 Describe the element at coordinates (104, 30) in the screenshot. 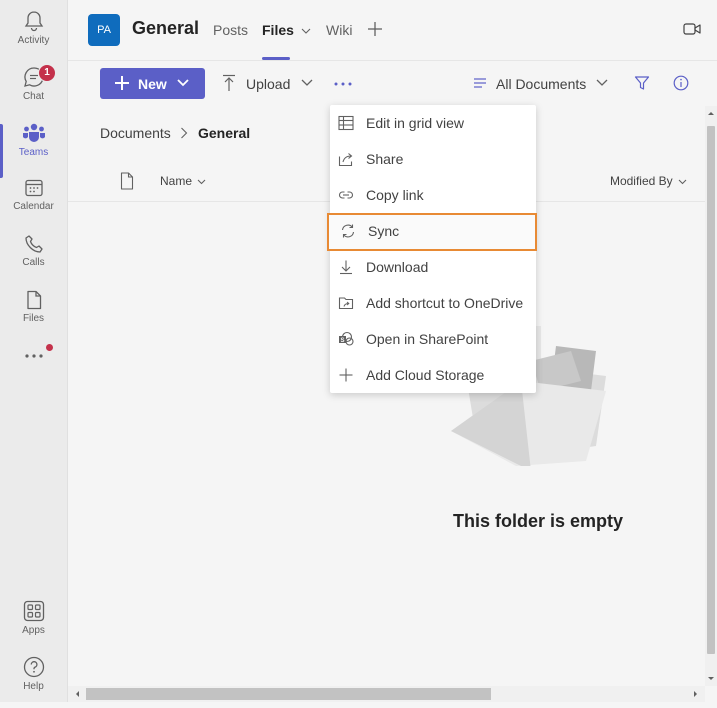

I see `team-avatar: PA` at that location.